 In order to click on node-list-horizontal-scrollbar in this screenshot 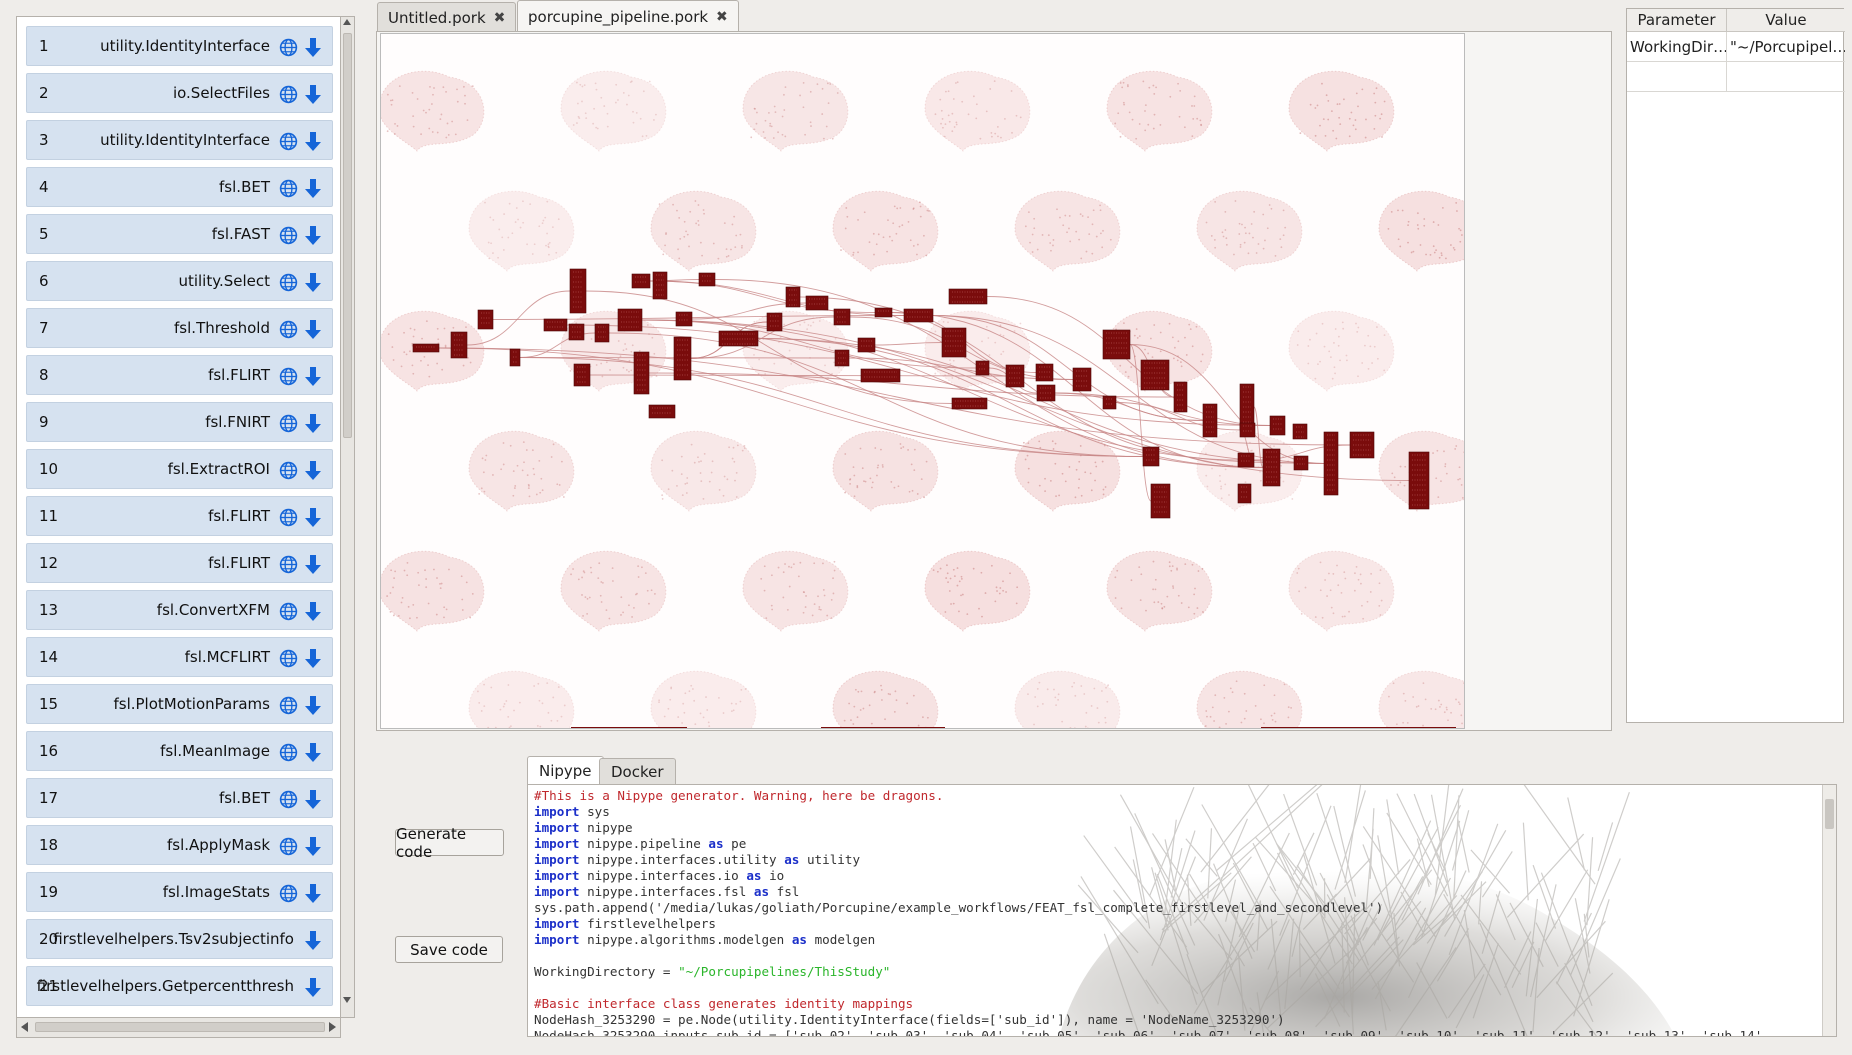, I will do `click(178, 1028)`.